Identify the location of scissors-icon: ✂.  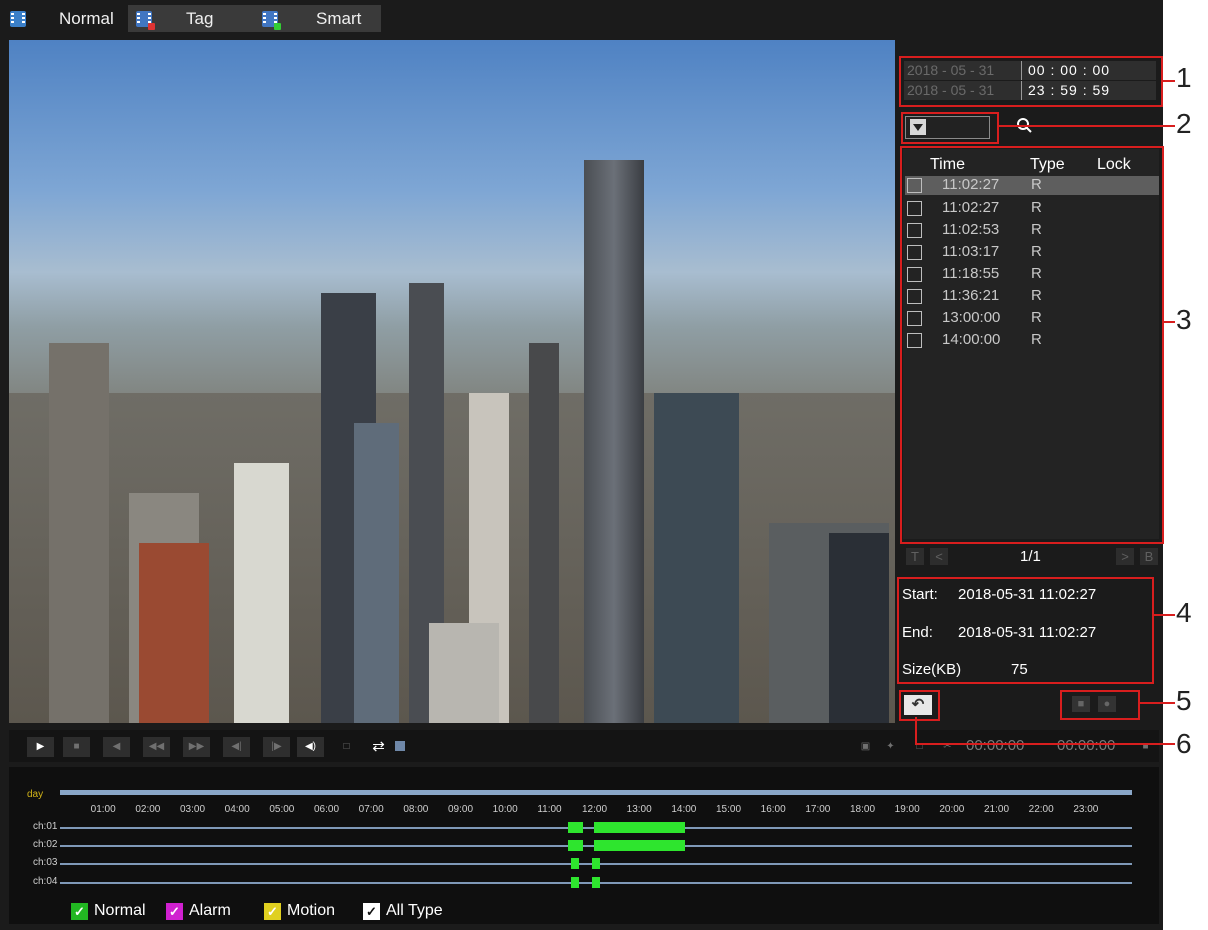
(947, 747).